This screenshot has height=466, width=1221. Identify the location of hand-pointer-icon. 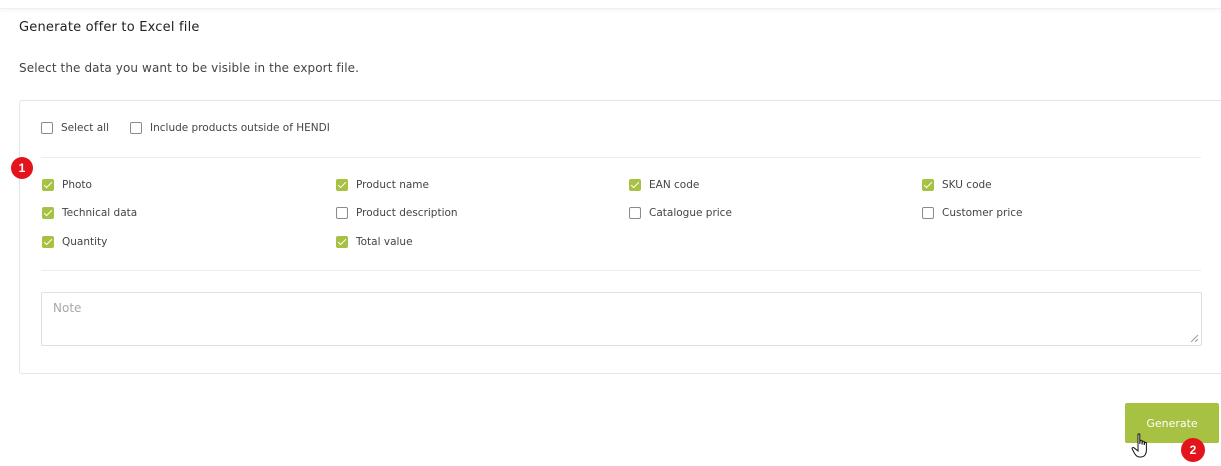
(1139, 445).